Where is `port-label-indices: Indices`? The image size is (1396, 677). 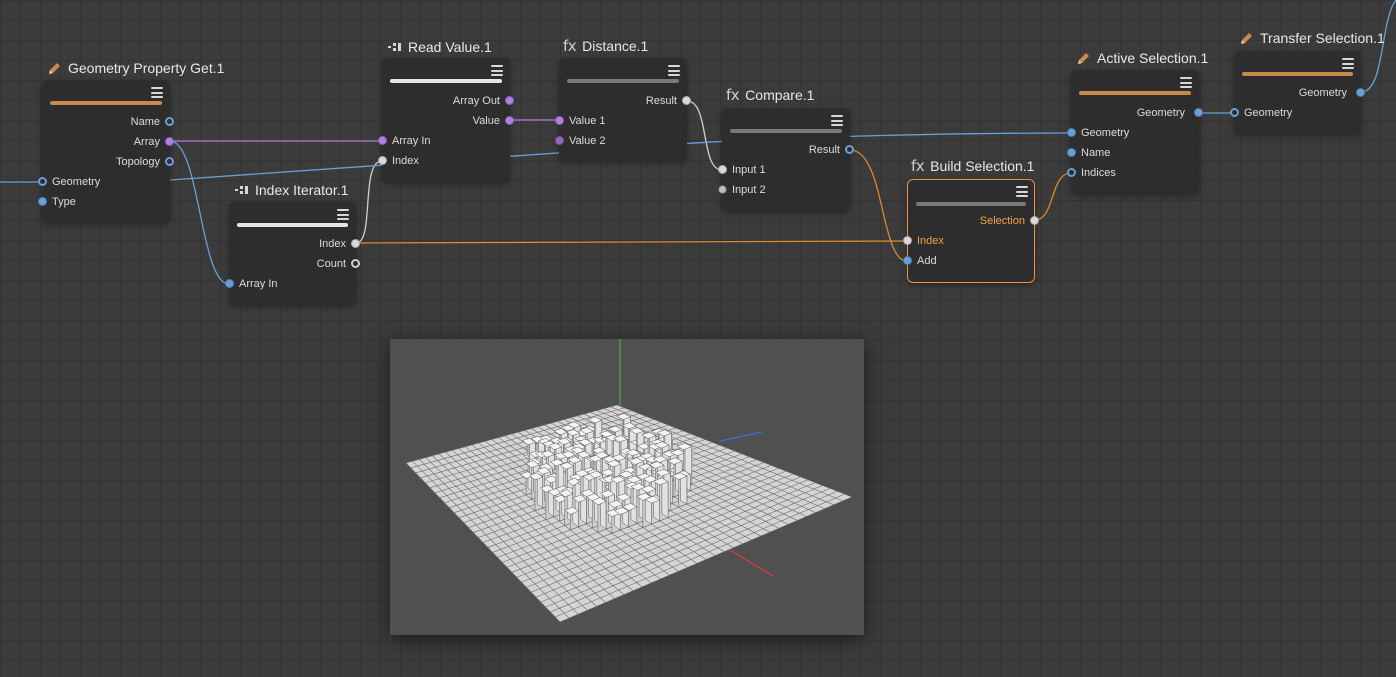 port-label-indices: Indices is located at coordinates (1098, 173).